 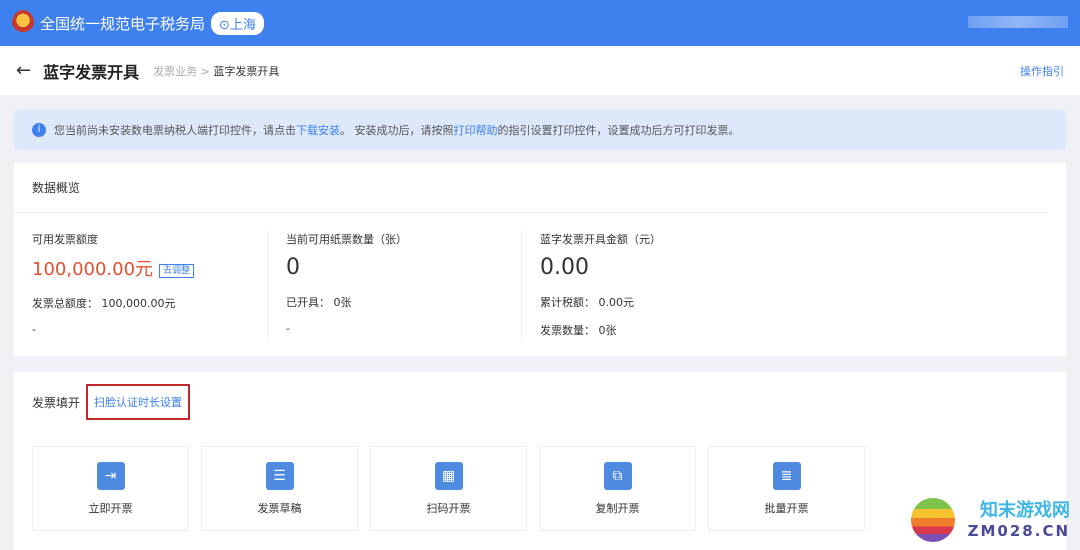 What do you see at coordinates (23, 70) in the screenshot?
I see `back-arrow-icon: ←` at bounding box center [23, 70].